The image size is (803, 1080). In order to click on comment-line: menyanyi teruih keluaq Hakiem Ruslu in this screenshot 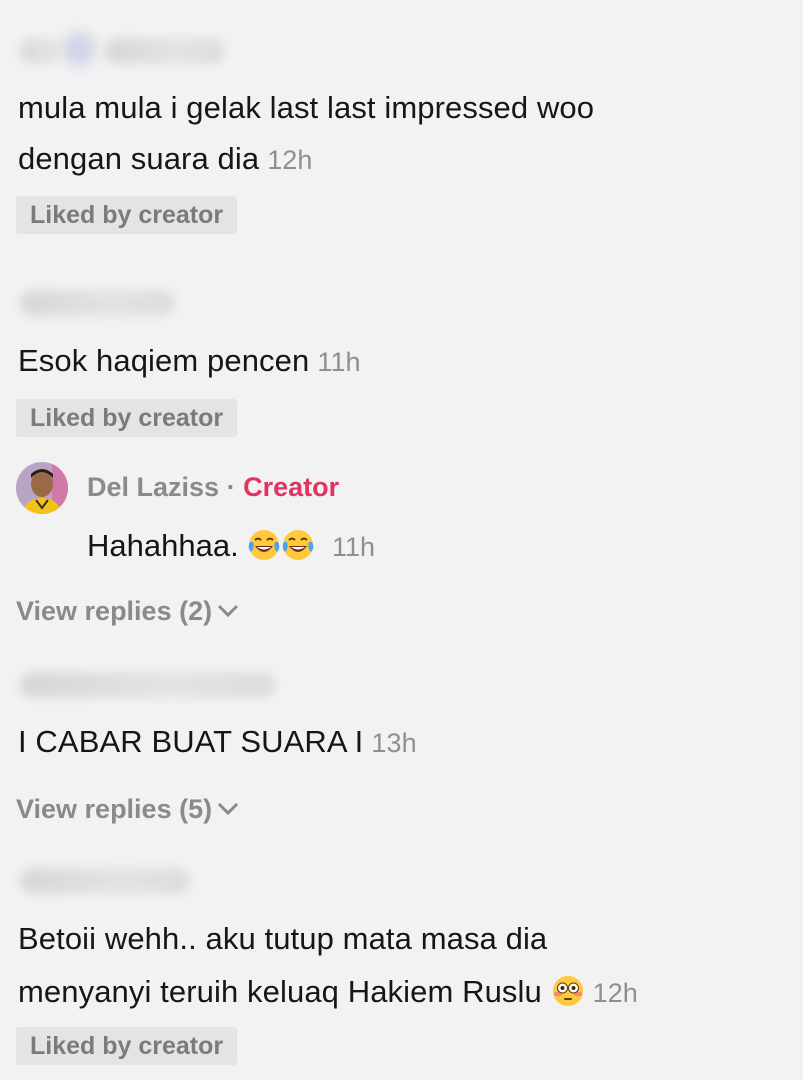, I will do `click(280, 991)`.